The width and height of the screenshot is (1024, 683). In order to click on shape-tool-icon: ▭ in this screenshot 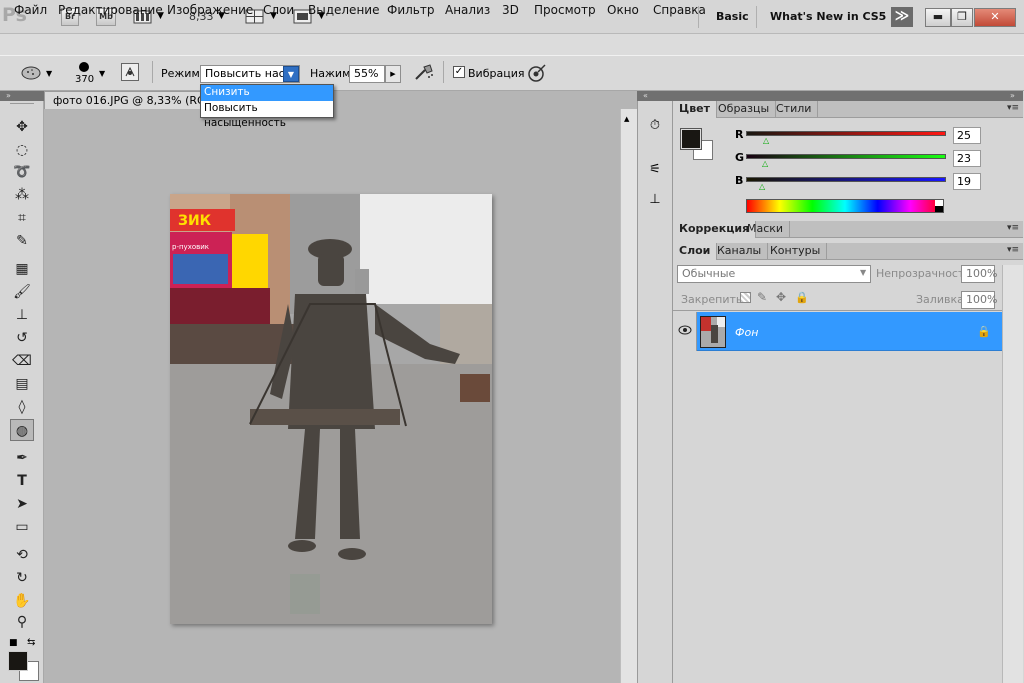, I will do `click(22, 527)`.